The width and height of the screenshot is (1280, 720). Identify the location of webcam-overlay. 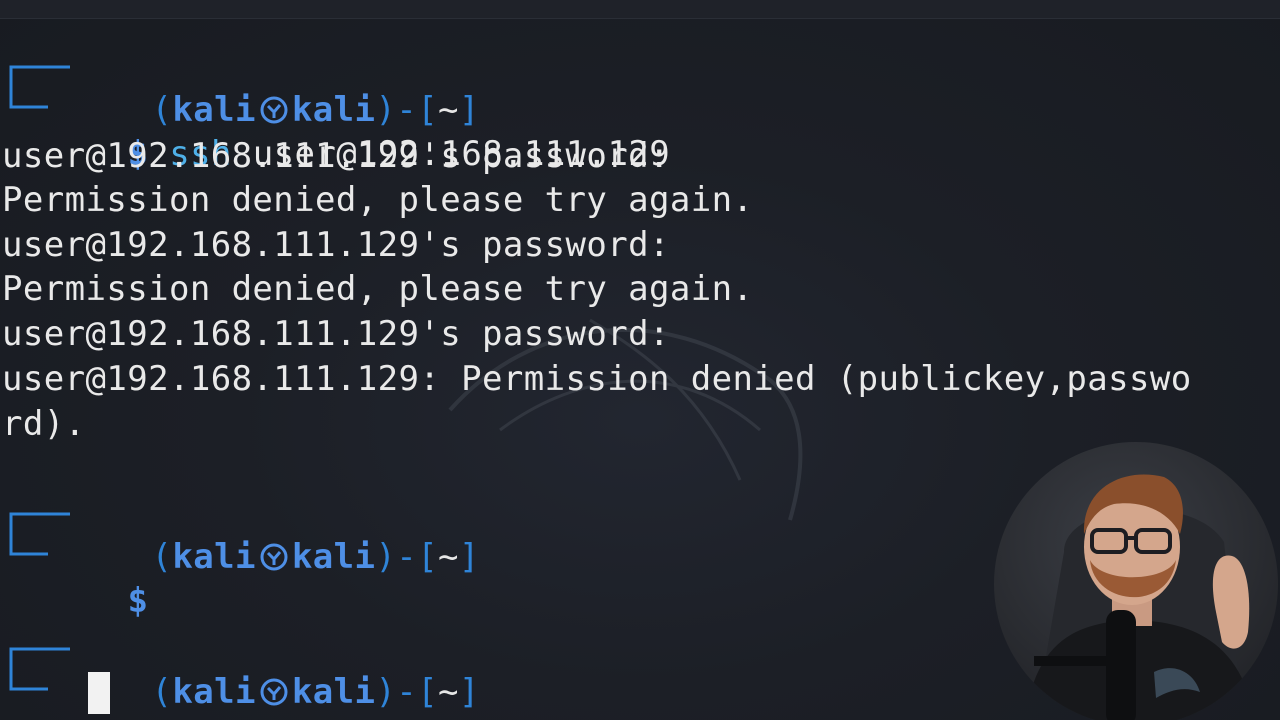
(1136, 581).